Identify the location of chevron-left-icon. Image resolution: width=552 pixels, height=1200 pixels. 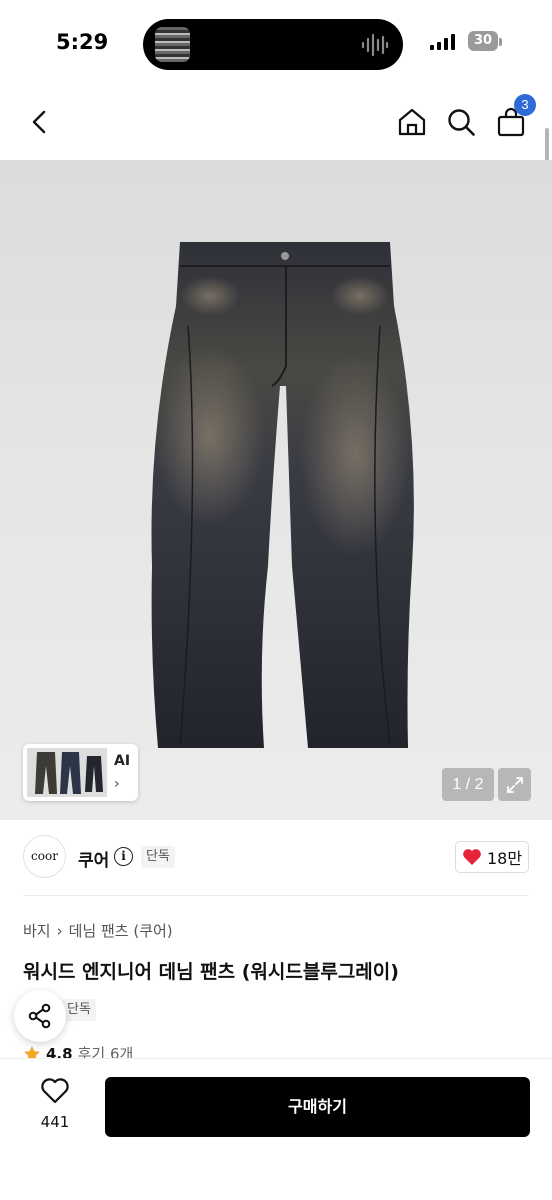
(39, 122).